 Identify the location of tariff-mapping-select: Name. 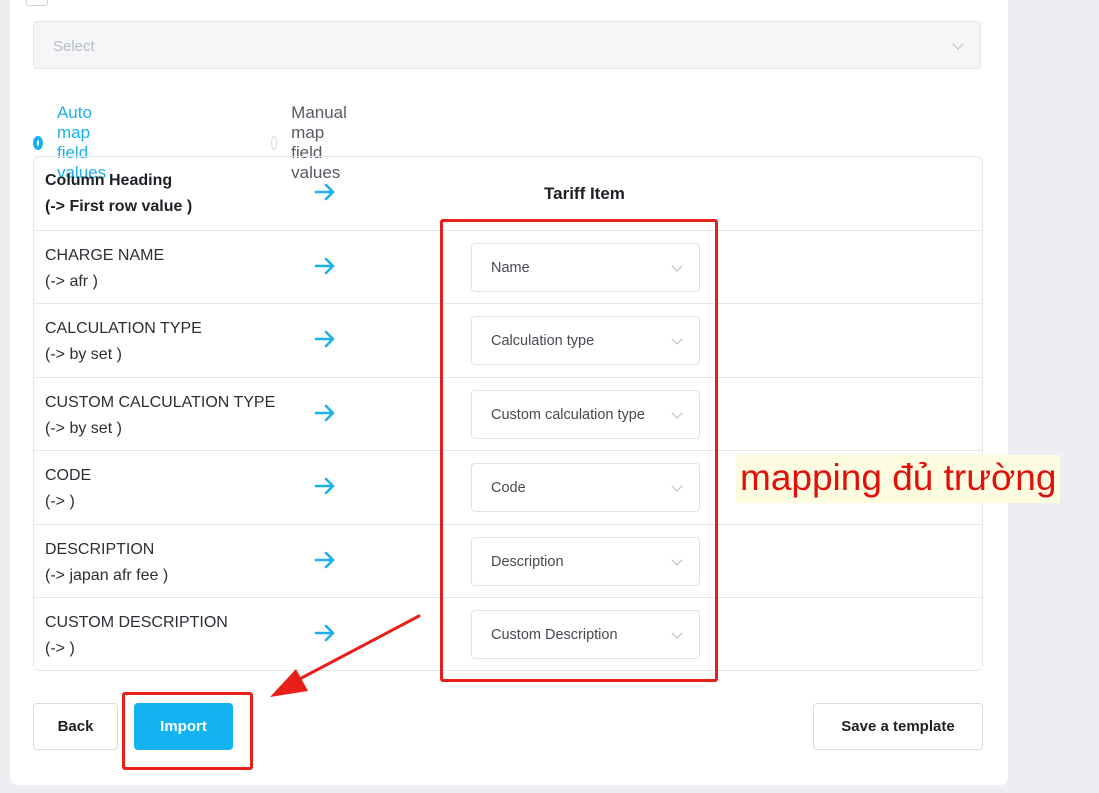
(585, 267).